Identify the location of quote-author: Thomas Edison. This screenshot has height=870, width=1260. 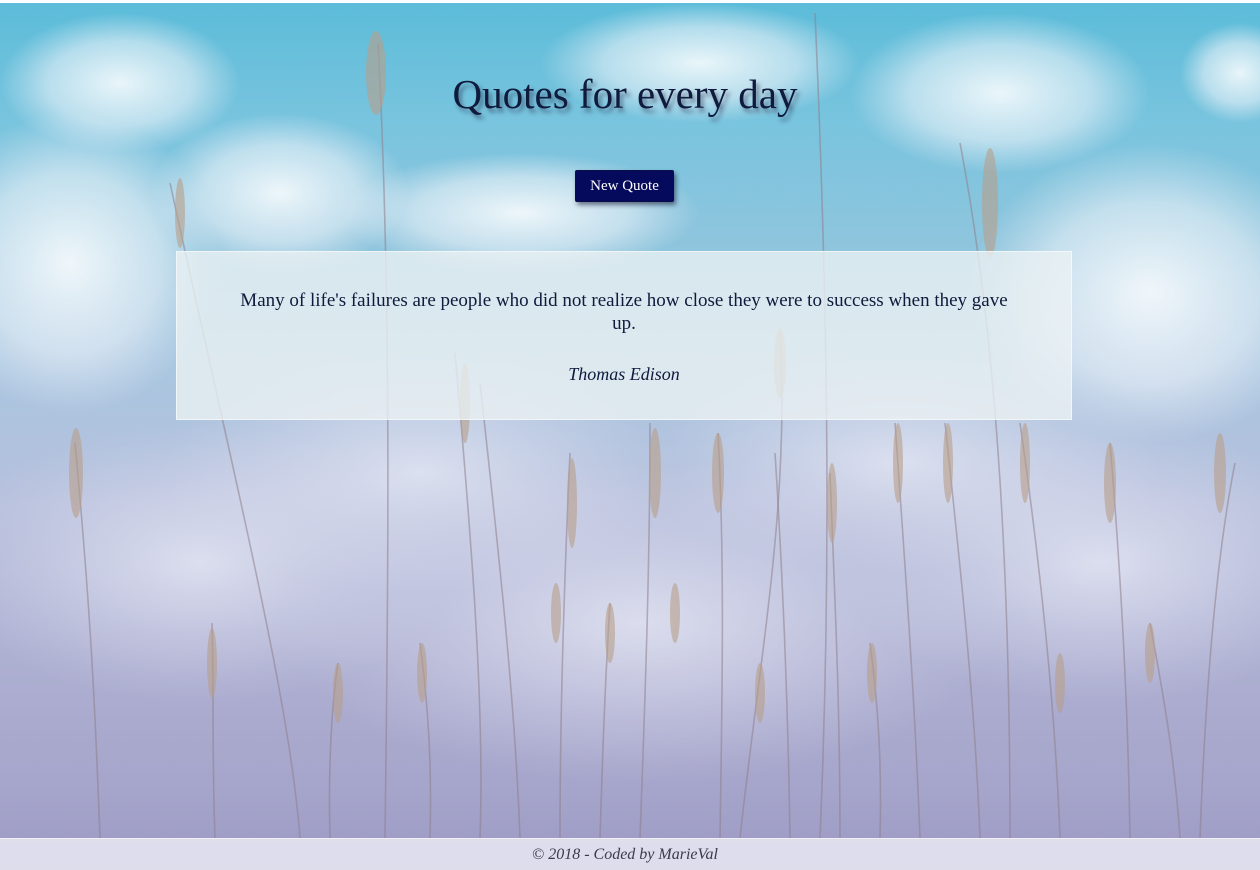
(624, 374).